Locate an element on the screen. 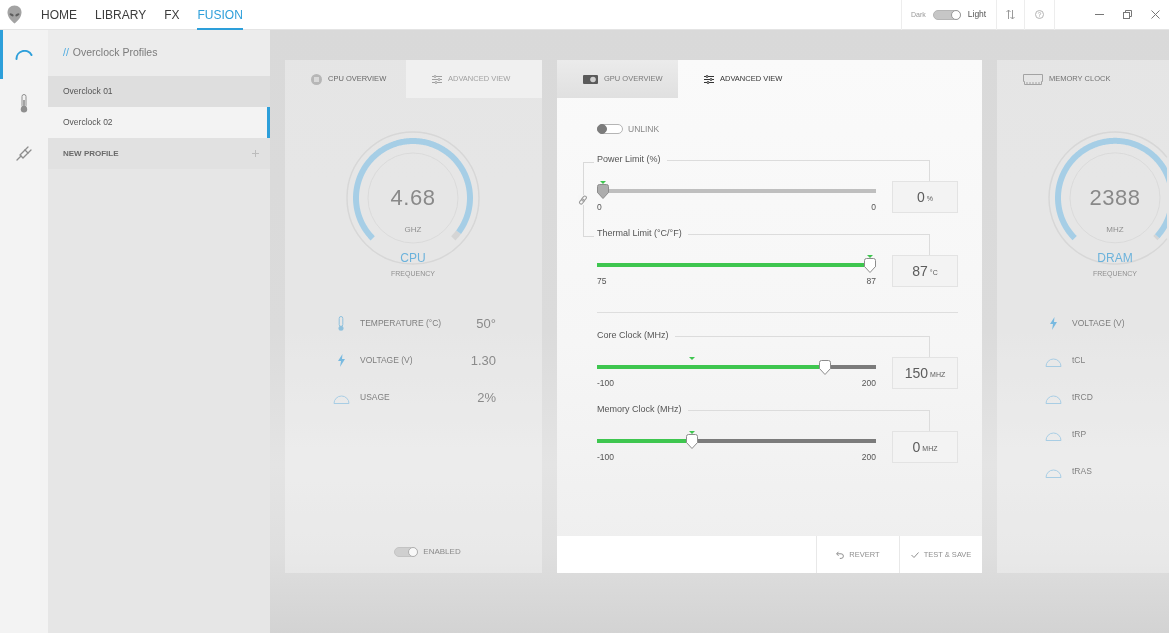  stat-label: USAGE is located at coordinates (375, 397).